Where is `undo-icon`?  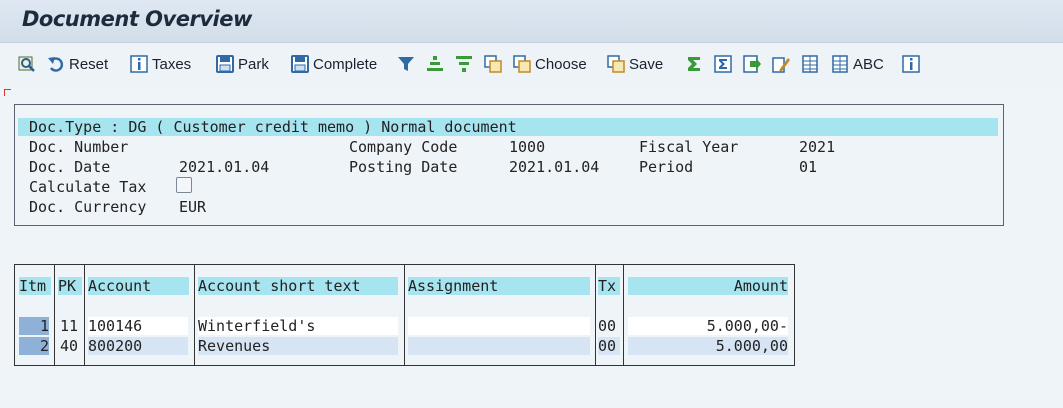
undo-icon is located at coordinates (56, 64).